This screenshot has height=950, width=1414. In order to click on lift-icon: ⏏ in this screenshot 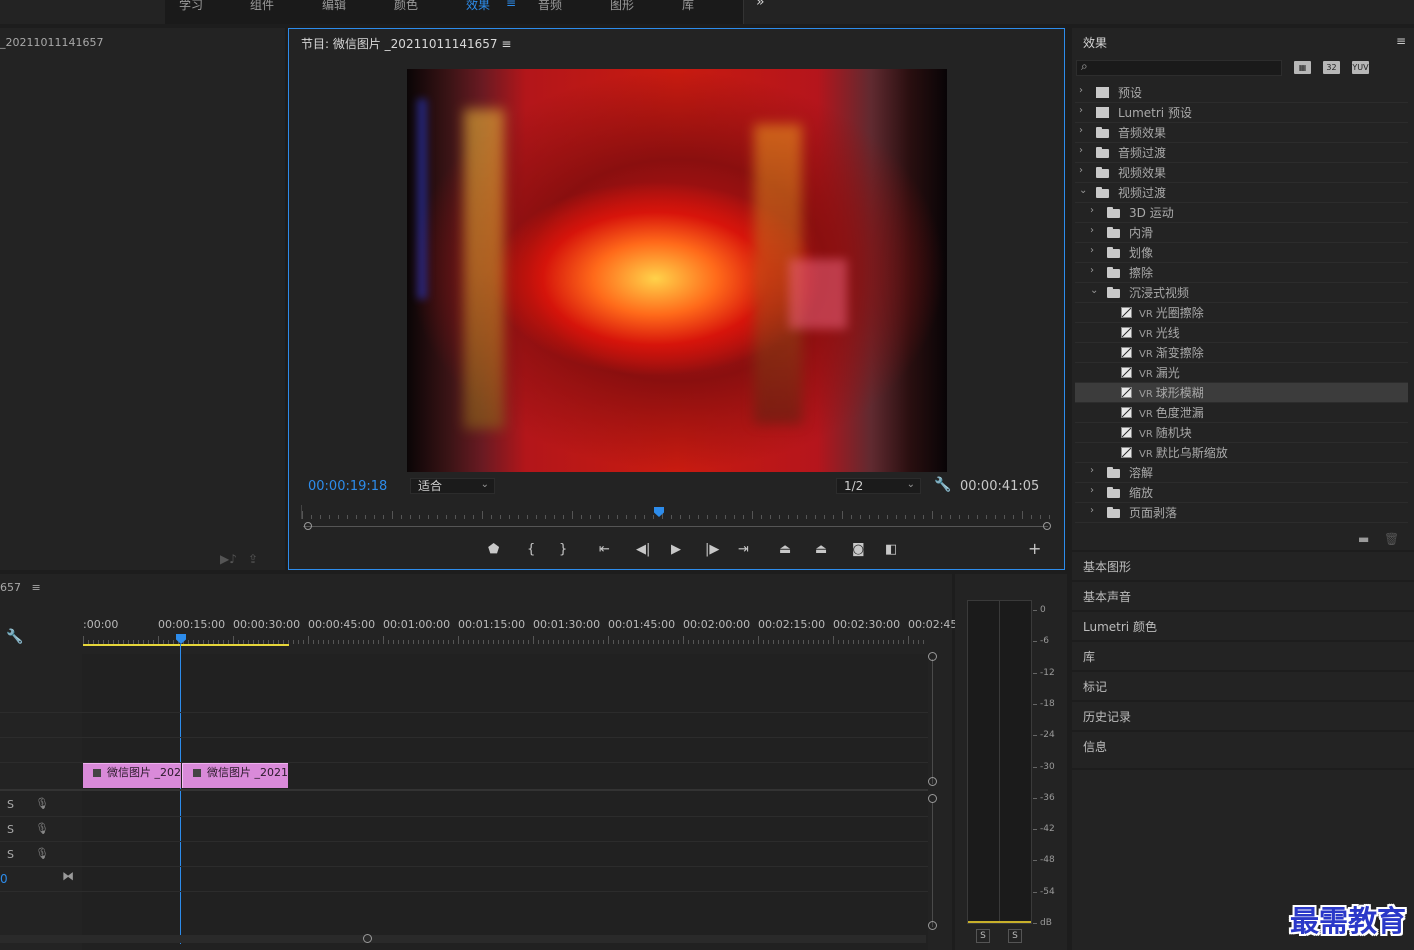, I will do `click(785, 549)`.